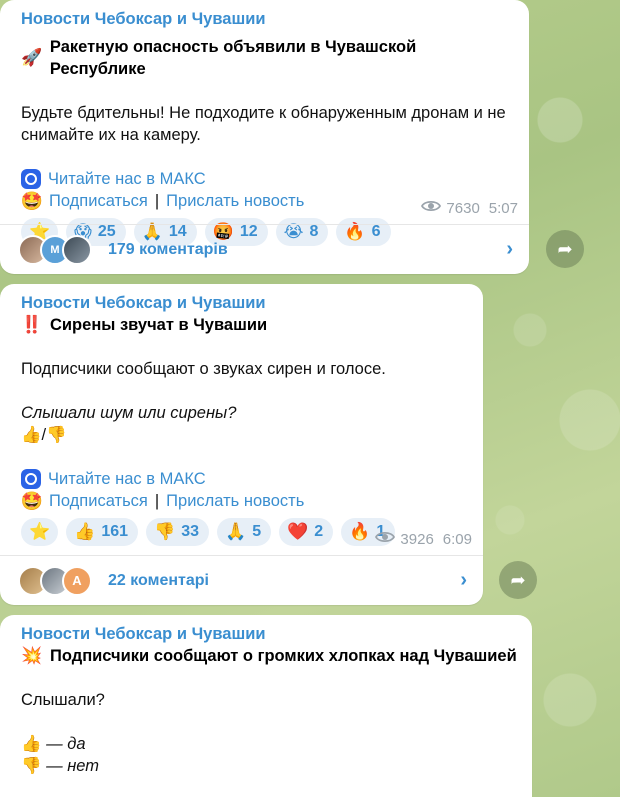 The width and height of the screenshot is (620, 797). I want to click on avatar: А, so click(77, 580).